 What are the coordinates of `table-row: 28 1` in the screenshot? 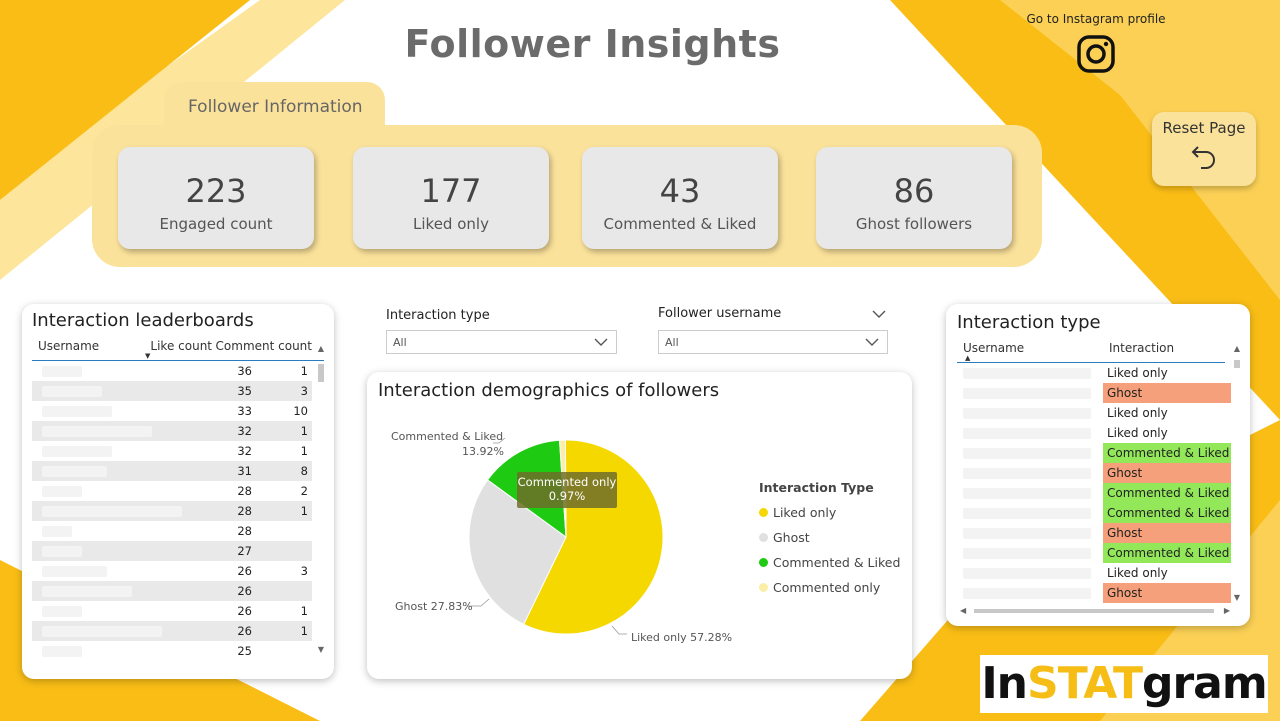 It's located at (172, 511).